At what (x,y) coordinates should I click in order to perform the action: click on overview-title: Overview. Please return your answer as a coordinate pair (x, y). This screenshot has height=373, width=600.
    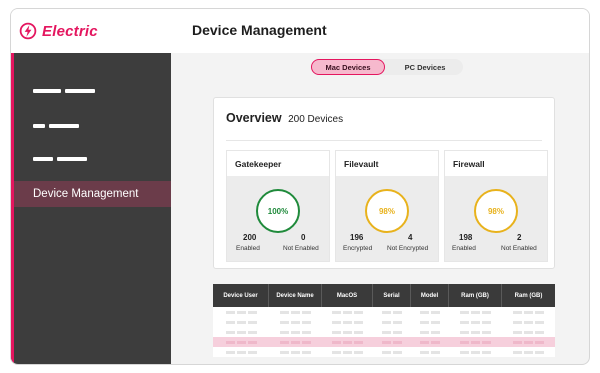
    Looking at the image, I should click on (254, 118).